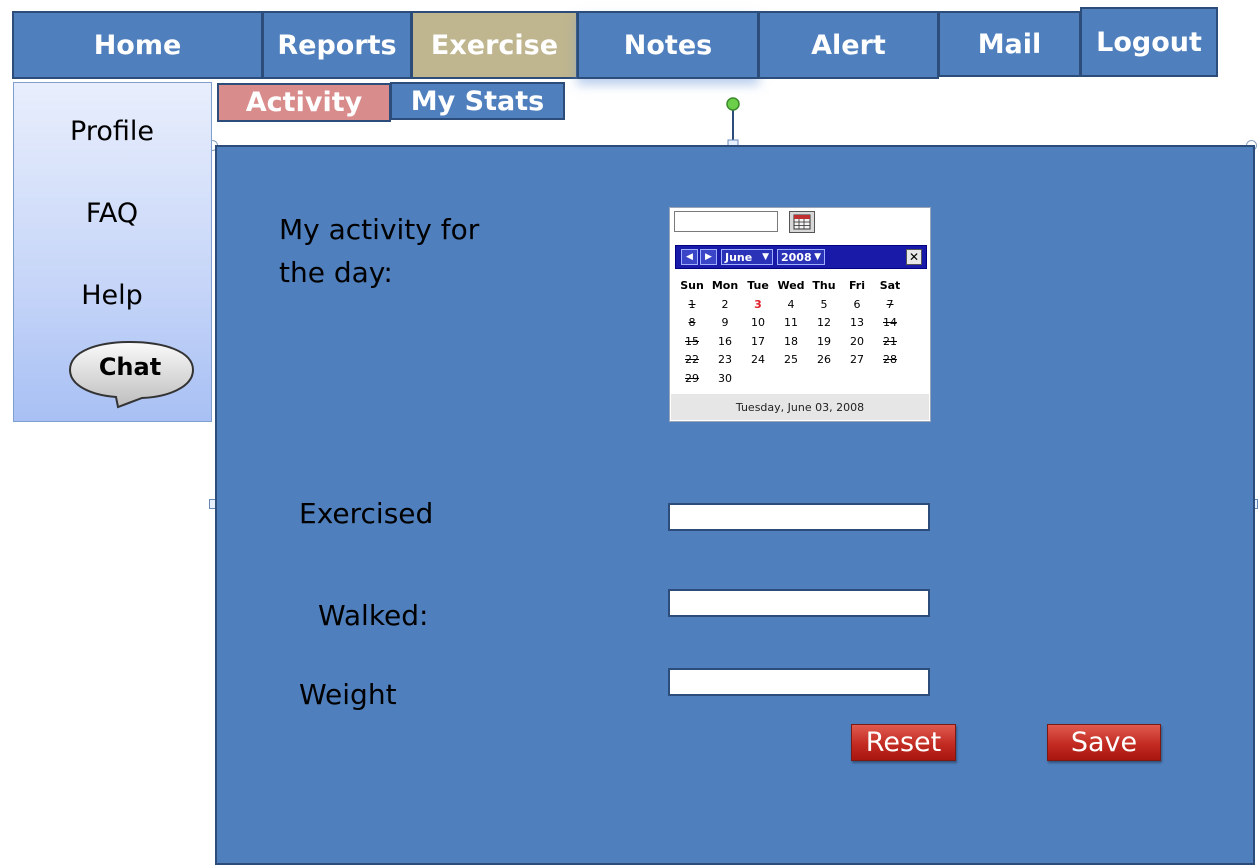 This screenshot has width=1259, height=865. I want to click on calendar-day: 4, so click(791, 304).